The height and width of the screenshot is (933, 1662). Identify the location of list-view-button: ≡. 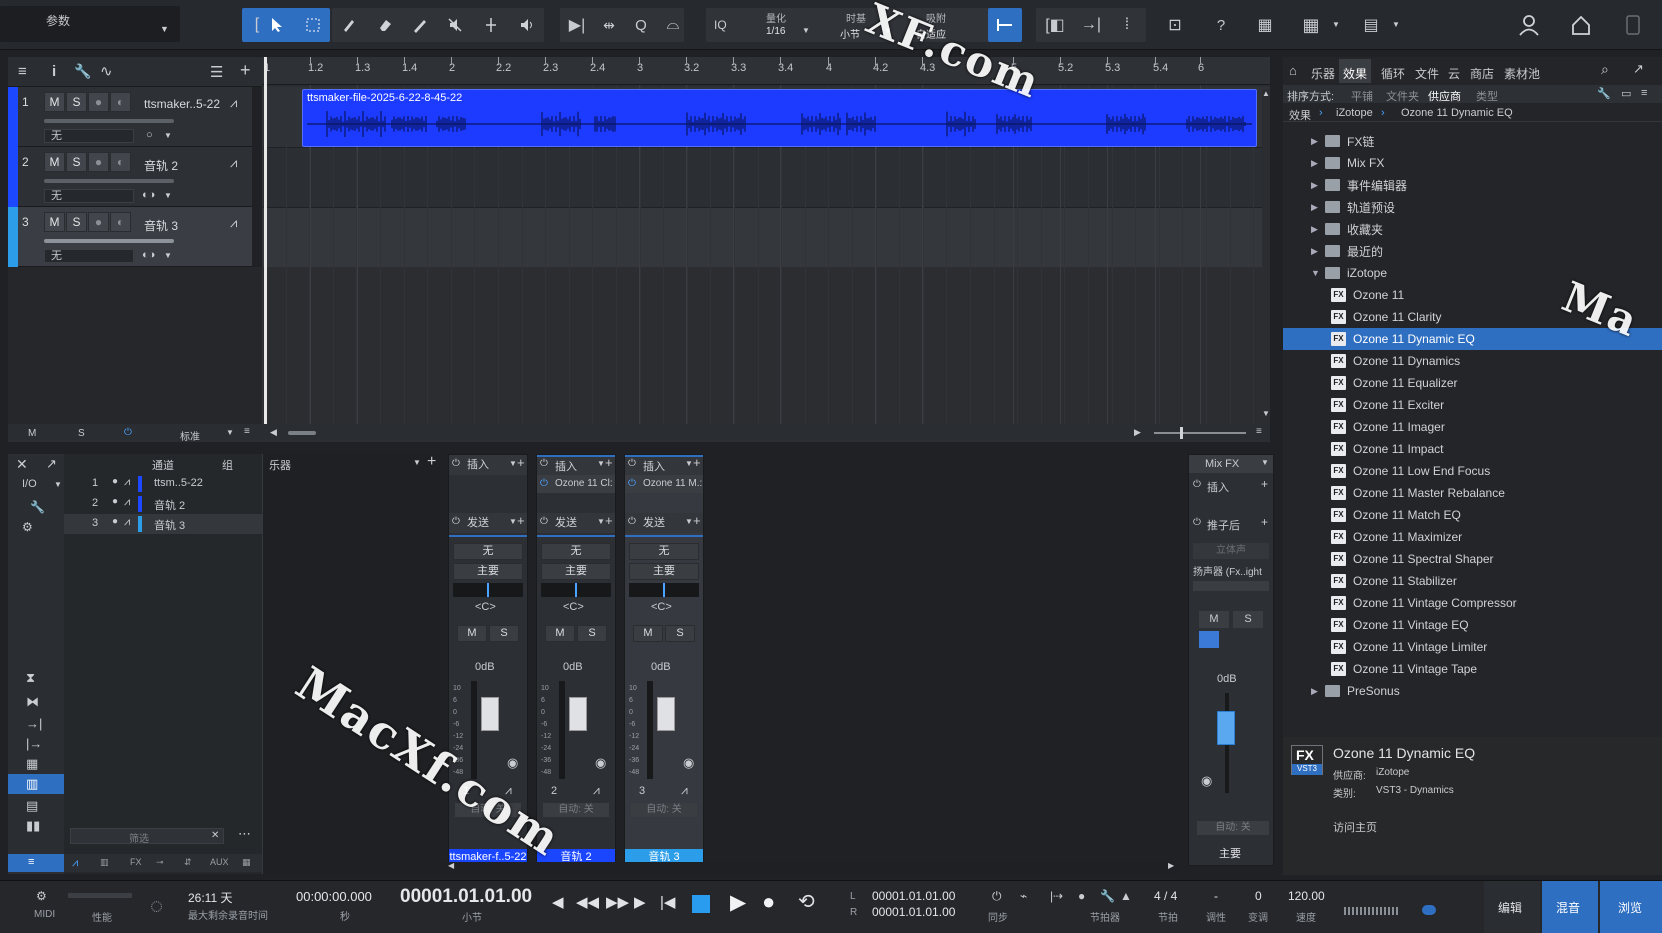
(36, 863).